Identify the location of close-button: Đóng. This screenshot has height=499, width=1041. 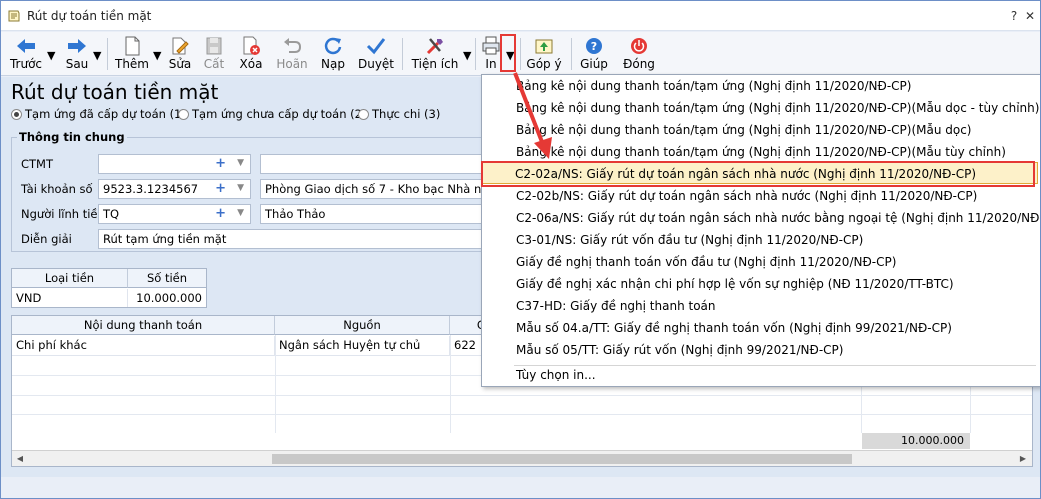
(639, 53).